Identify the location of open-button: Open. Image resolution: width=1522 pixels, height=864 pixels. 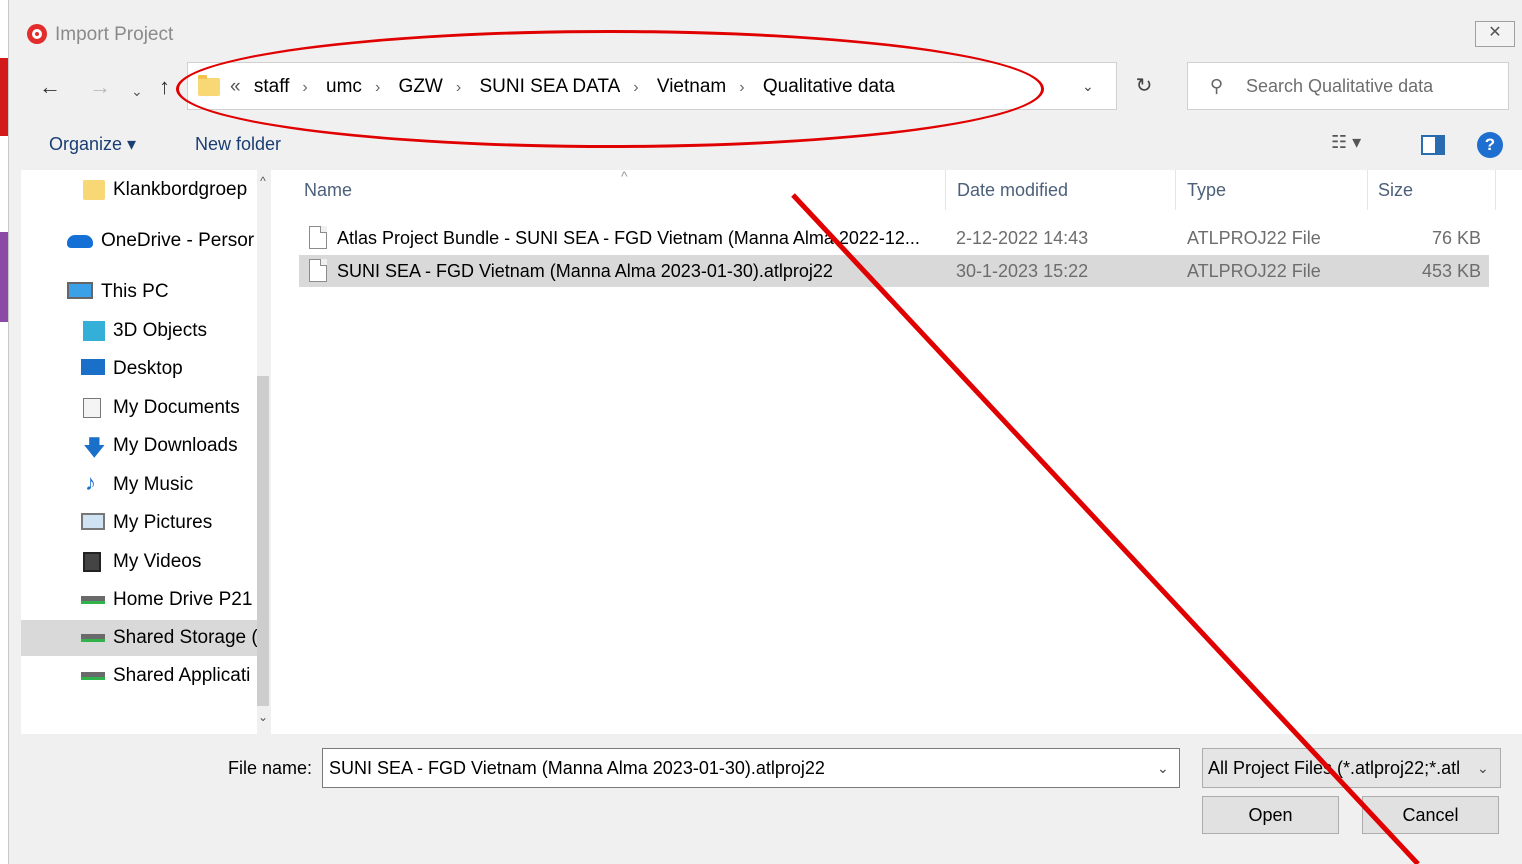
(1270, 815).